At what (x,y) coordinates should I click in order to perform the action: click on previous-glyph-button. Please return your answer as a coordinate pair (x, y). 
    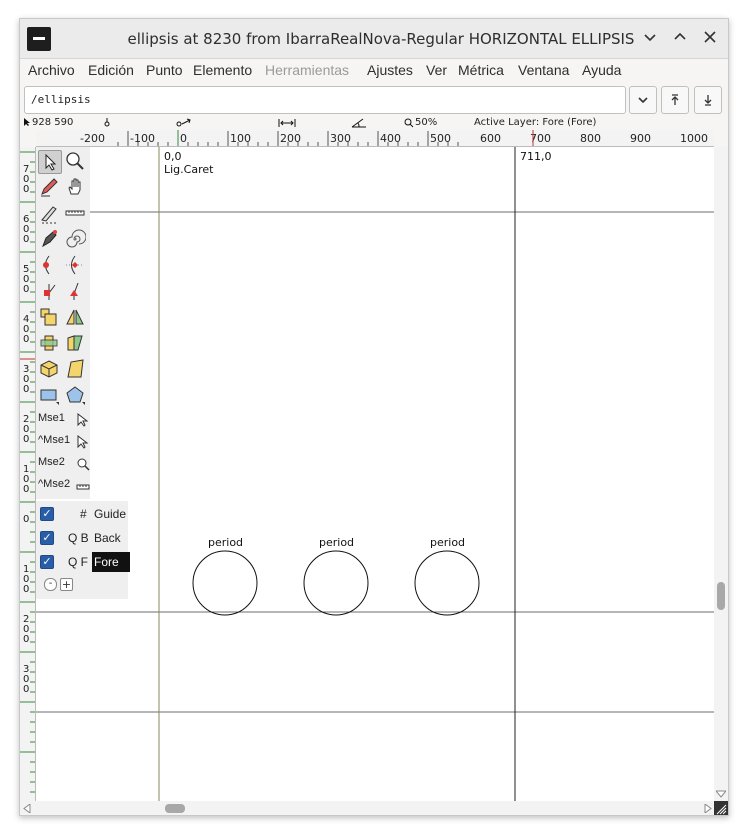
    Looking at the image, I should click on (675, 100).